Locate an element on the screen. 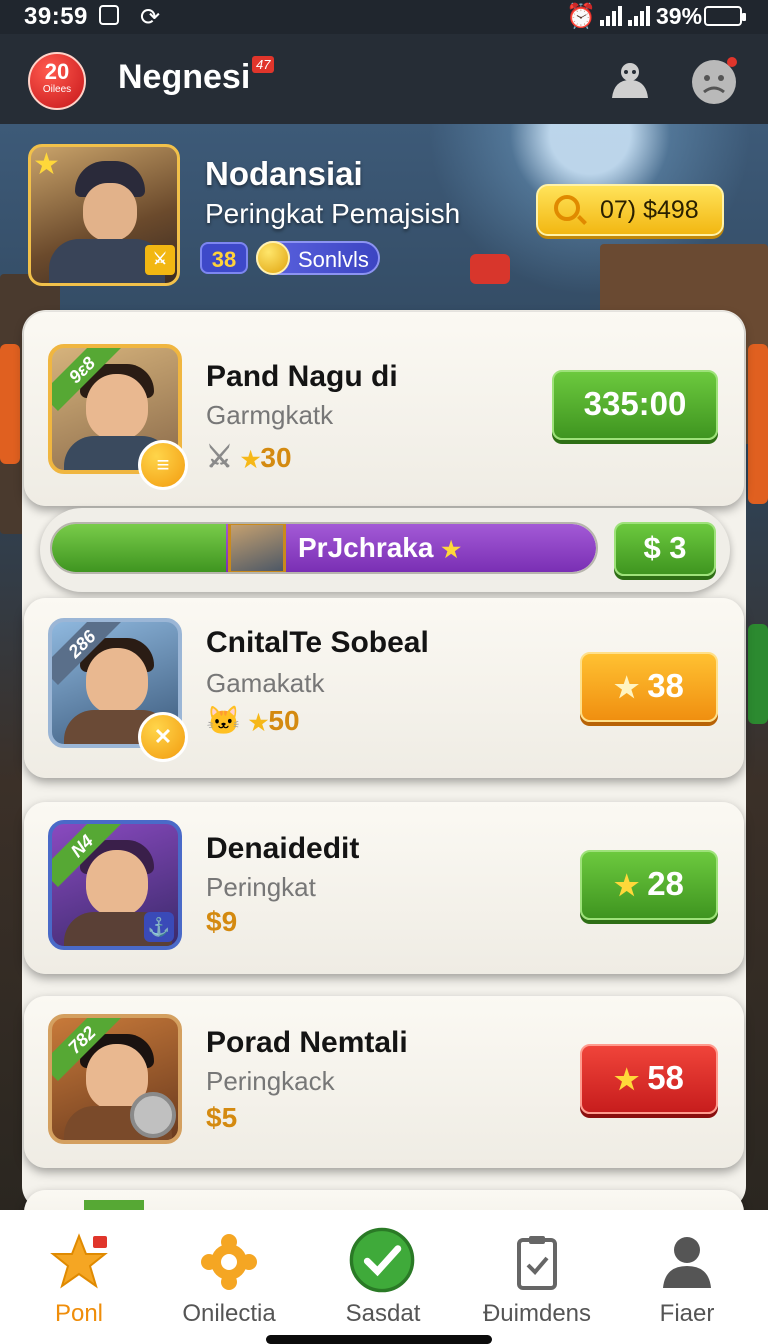  status-bar: 39:59 ⟳ ⏰ 39% is located at coordinates (384, 17).